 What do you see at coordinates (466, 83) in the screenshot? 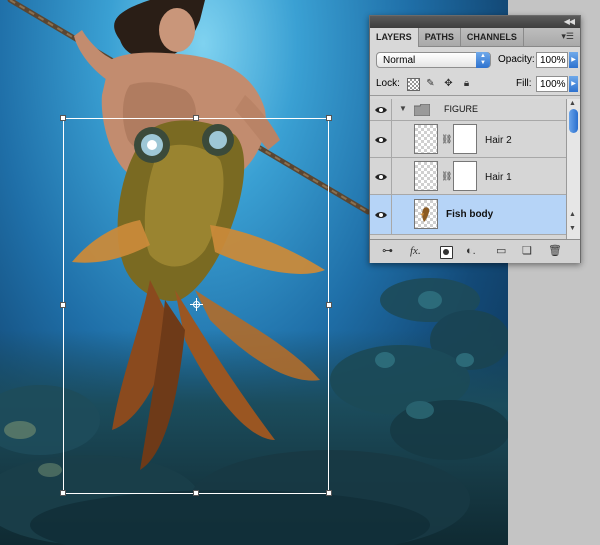
I see `lock-all-icon: 🔒︎` at bounding box center [466, 83].